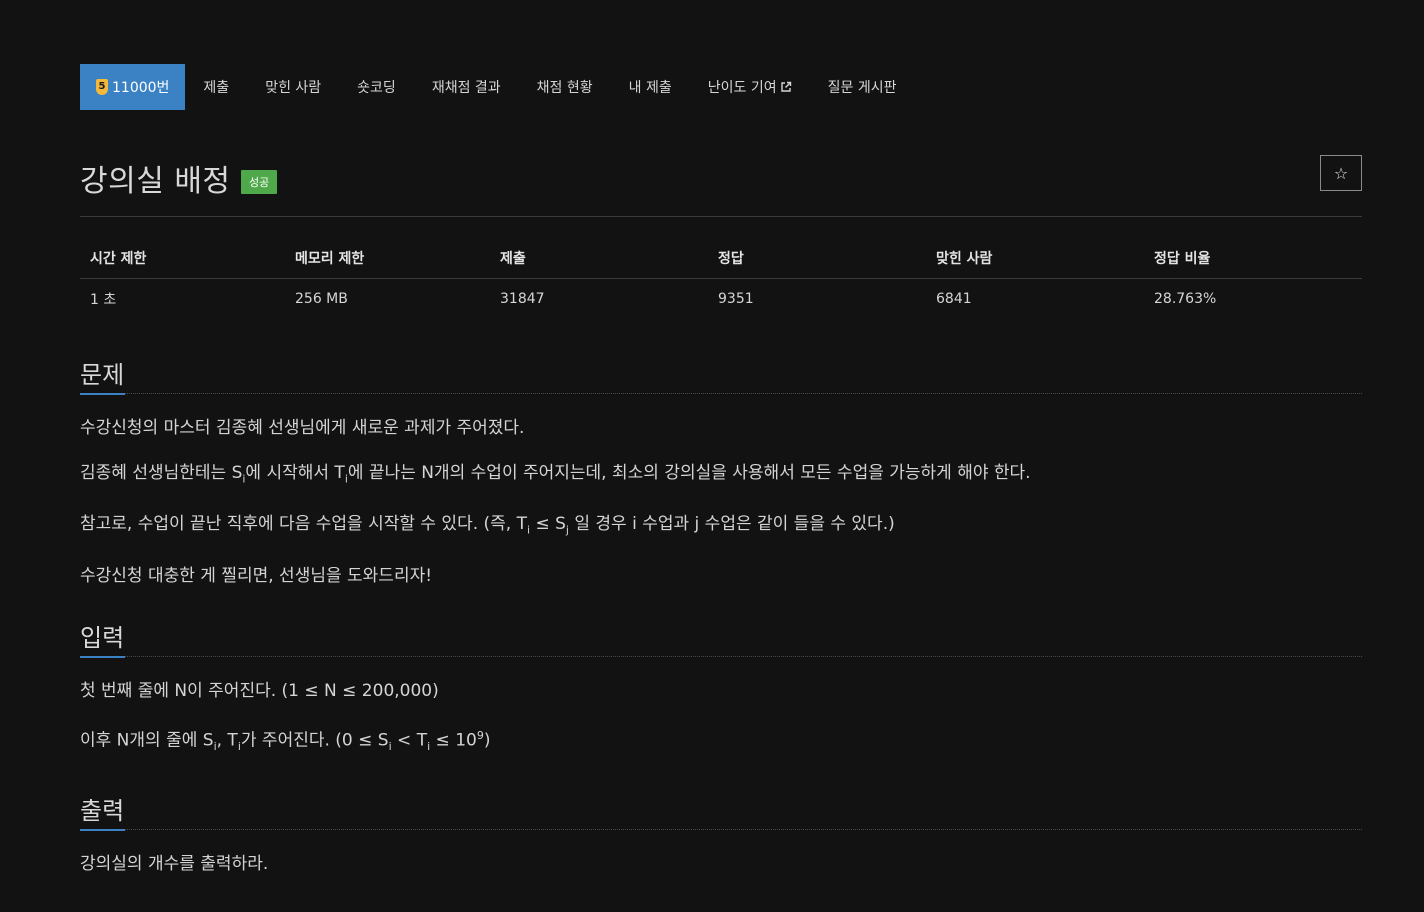 The height and width of the screenshot is (912, 1424). What do you see at coordinates (785, 86) in the screenshot?
I see `external-link-icon` at bounding box center [785, 86].